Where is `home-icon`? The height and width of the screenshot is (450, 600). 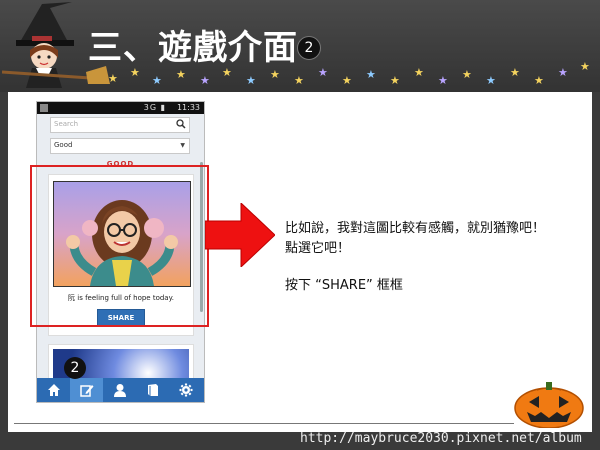 home-icon is located at coordinates (54, 390).